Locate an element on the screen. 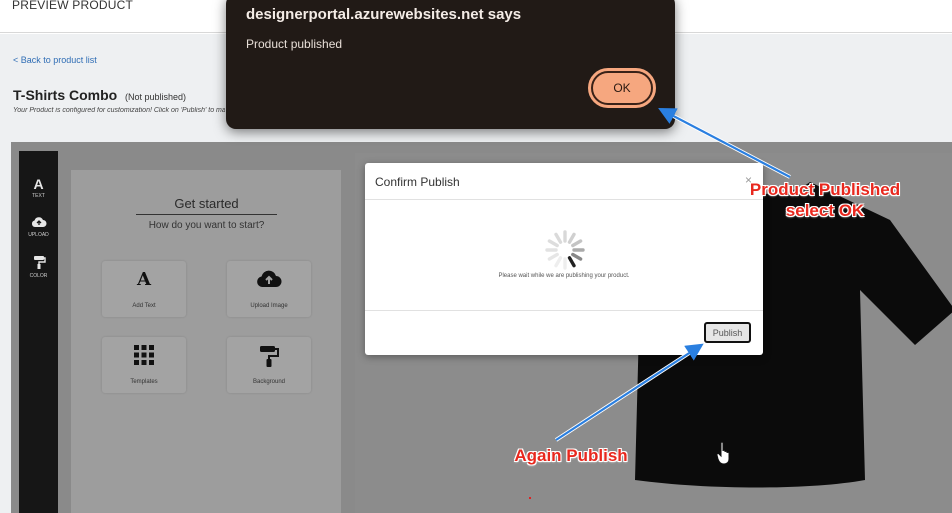 This screenshot has height=513, width=952. option-label: Add Text is located at coordinates (144, 306).